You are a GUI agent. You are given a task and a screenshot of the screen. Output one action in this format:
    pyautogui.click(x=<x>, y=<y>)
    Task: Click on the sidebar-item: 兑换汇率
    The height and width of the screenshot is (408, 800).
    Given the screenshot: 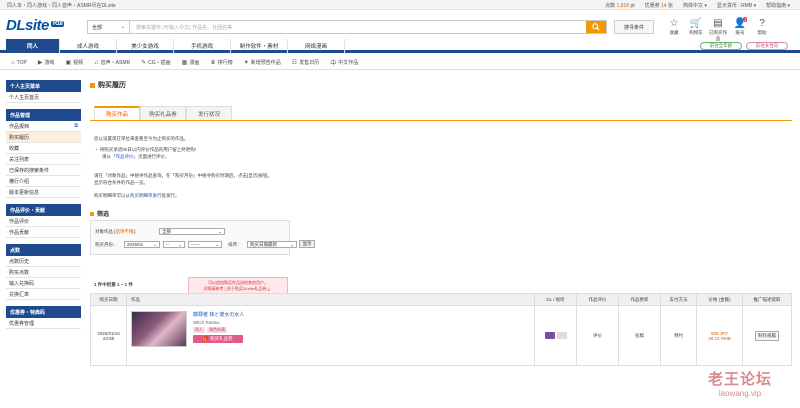 What is the action you would take?
    pyautogui.click(x=43, y=294)
    